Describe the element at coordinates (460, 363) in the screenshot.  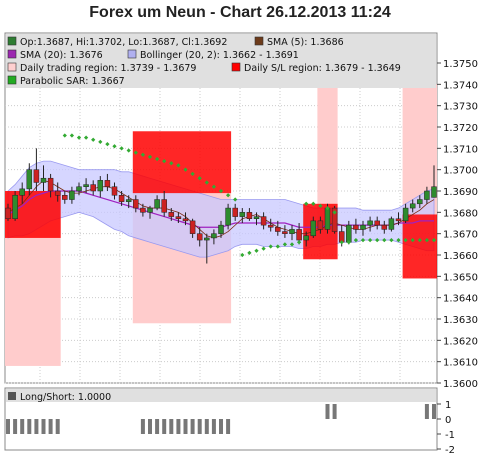
I see `y-tick-label: 1.3610` at that location.